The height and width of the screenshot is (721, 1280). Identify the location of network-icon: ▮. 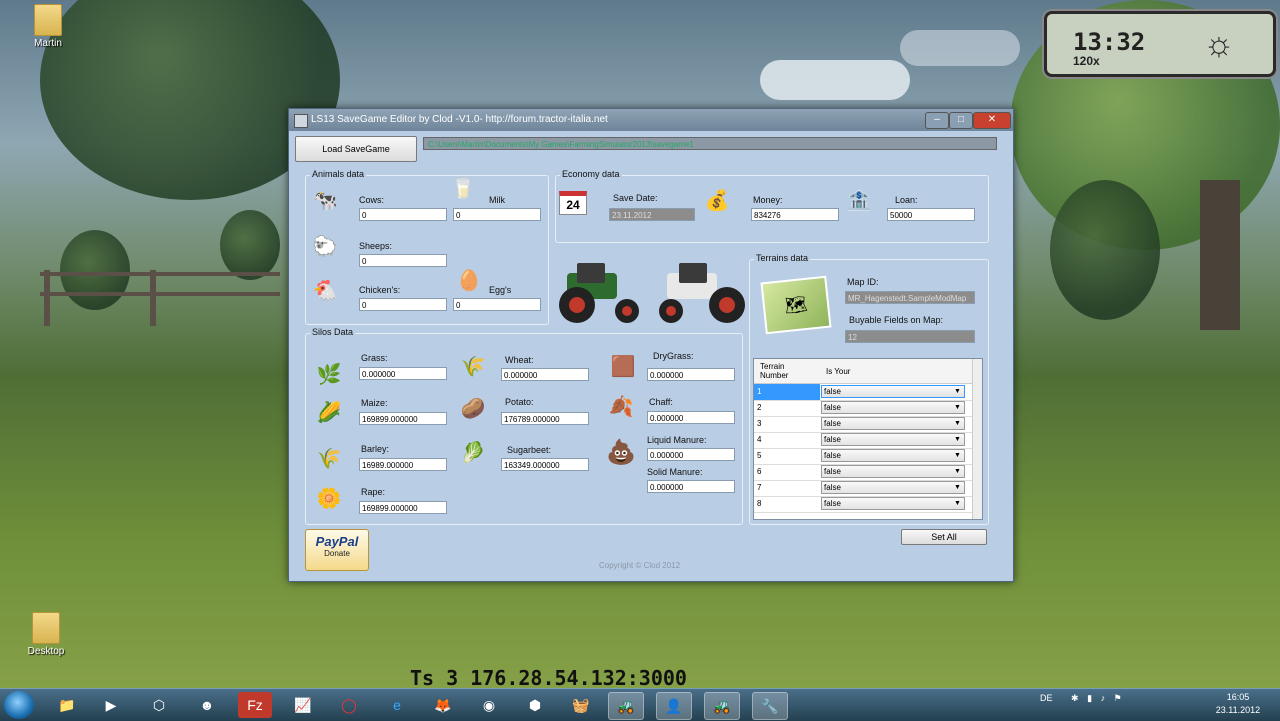
(1089, 698).